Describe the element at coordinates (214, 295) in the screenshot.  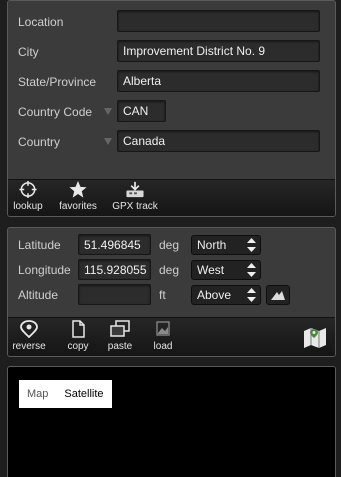
I see `altitude-ref-value: Above` at that location.